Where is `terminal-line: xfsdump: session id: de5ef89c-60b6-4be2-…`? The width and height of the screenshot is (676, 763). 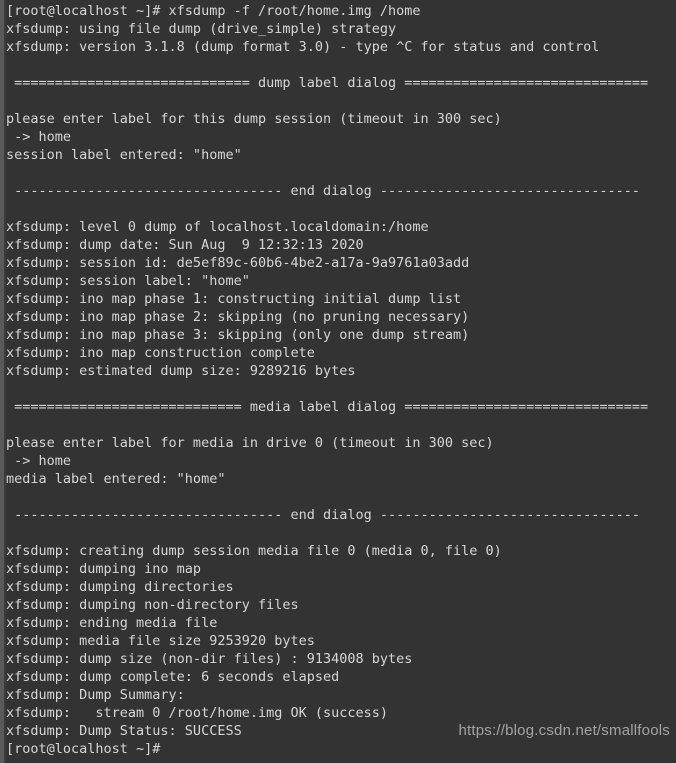
terminal-line: xfsdump: session id: de5ef89c-60b6-4be2-… is located at coordinates (238, 263).